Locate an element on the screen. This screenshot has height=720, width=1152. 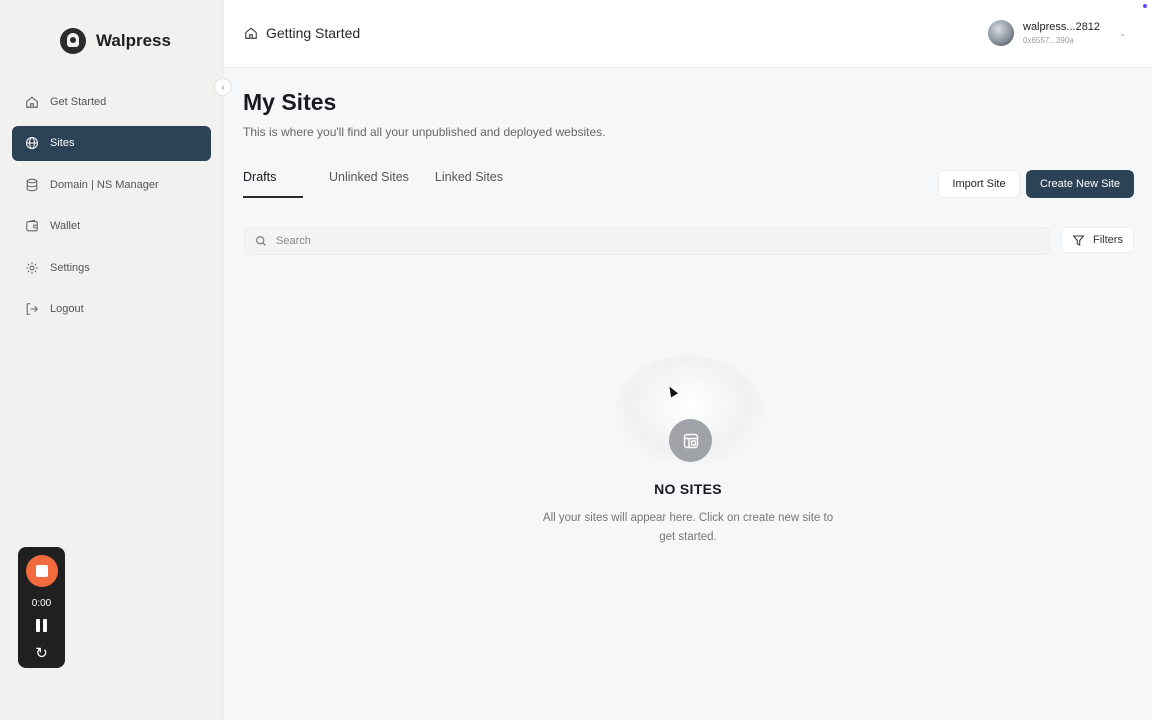
sidebar-item-get-started: Get Started is located at coordinates (111, 101).